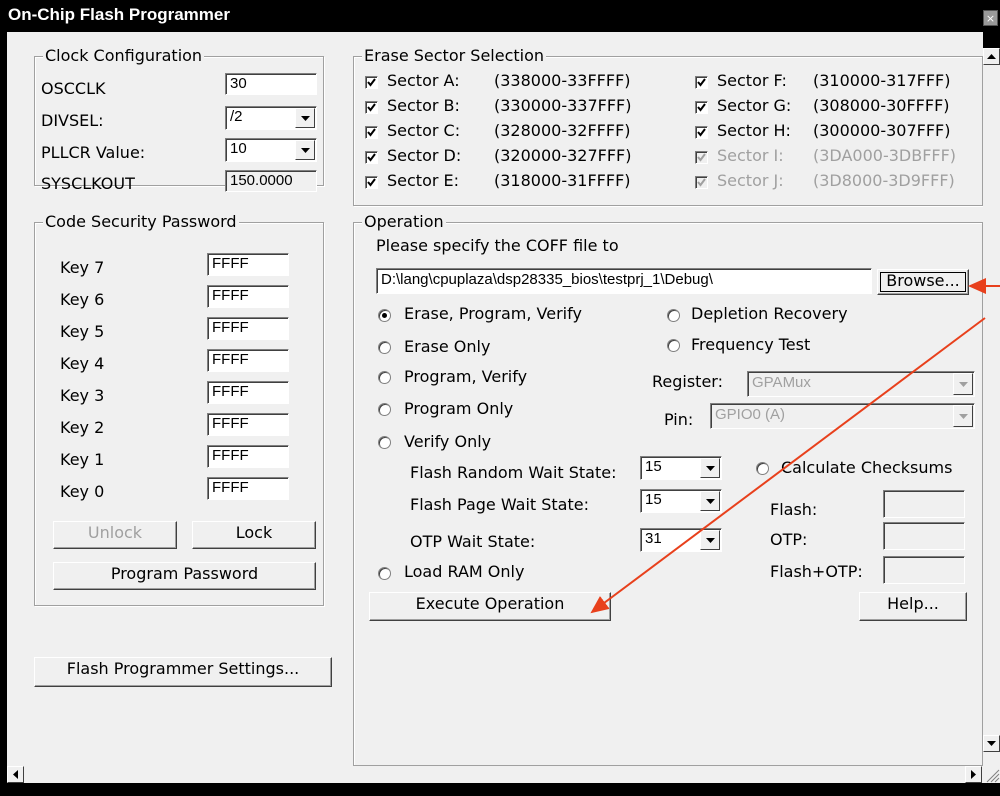 The height and width of the screenshot is (796, 1000). I want to click on flash-random-wait-state-value: 15, so click(653, 466).